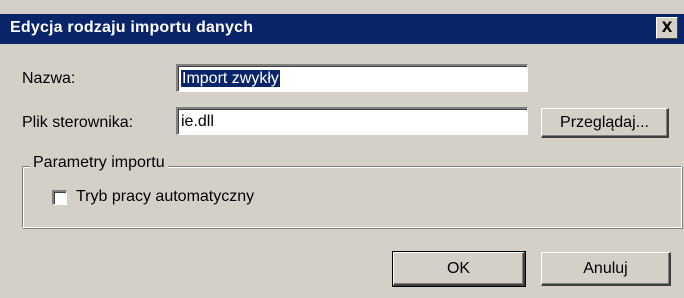  Describe the element at coordinates (459, 269) in the screenshot. I see `ok-button: OK` at that location.